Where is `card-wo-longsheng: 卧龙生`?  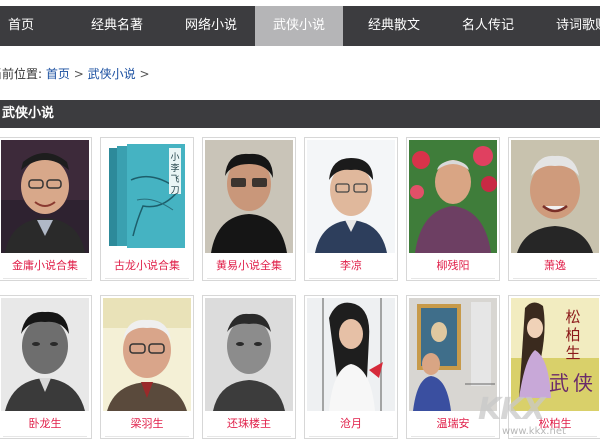
card-wo-longsheng: 卧龙生 is located at coordinates (46, 367).